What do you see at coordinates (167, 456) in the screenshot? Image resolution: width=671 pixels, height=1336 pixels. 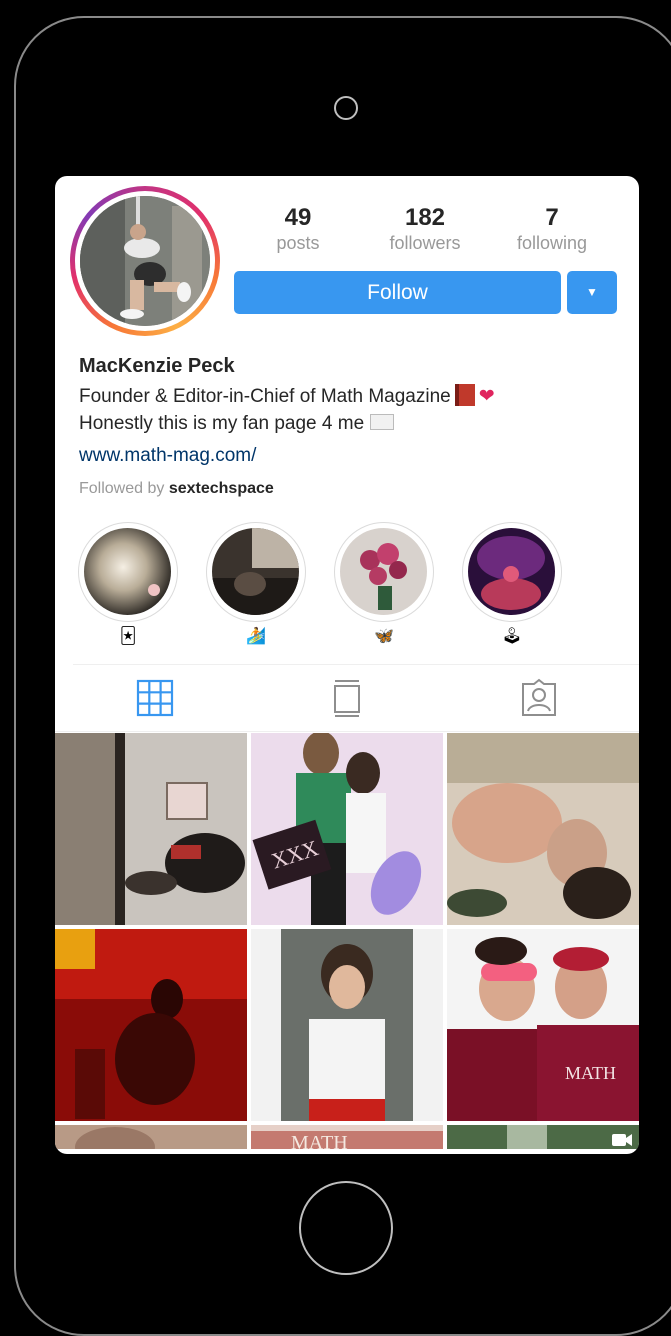 I see `website-link: www.math-mag.com/` at bounding box center [167, 456].